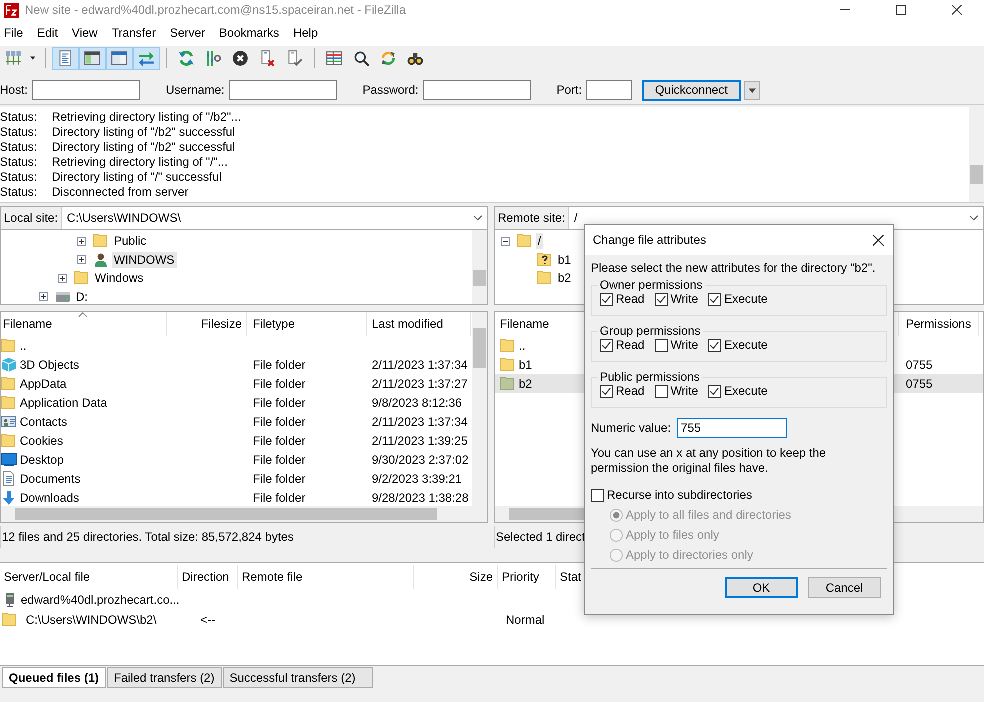  What do you see at coordinates (532, 218) in the screenshot?
I see `site-label: Remote site:` at bounding box center [532, 218].